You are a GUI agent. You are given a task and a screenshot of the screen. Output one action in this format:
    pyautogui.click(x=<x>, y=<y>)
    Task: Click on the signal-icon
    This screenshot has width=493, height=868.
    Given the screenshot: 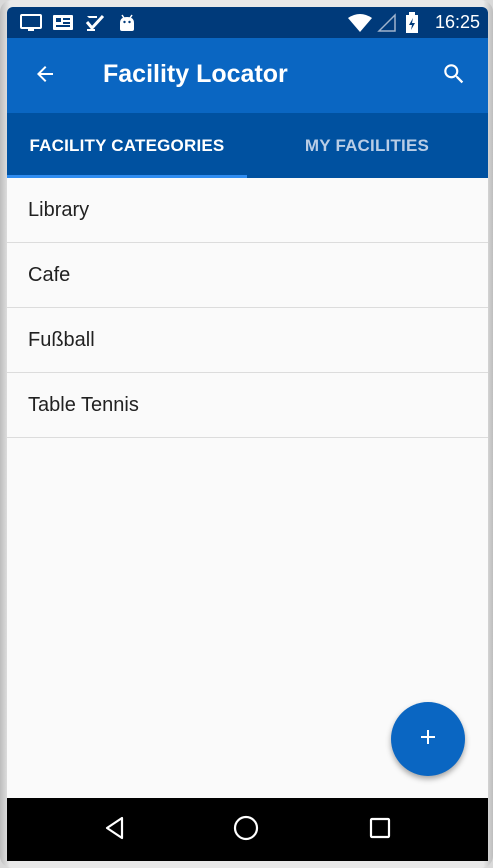 What is the action you would take?
    pyautogui.click(x=387, y=25)
    